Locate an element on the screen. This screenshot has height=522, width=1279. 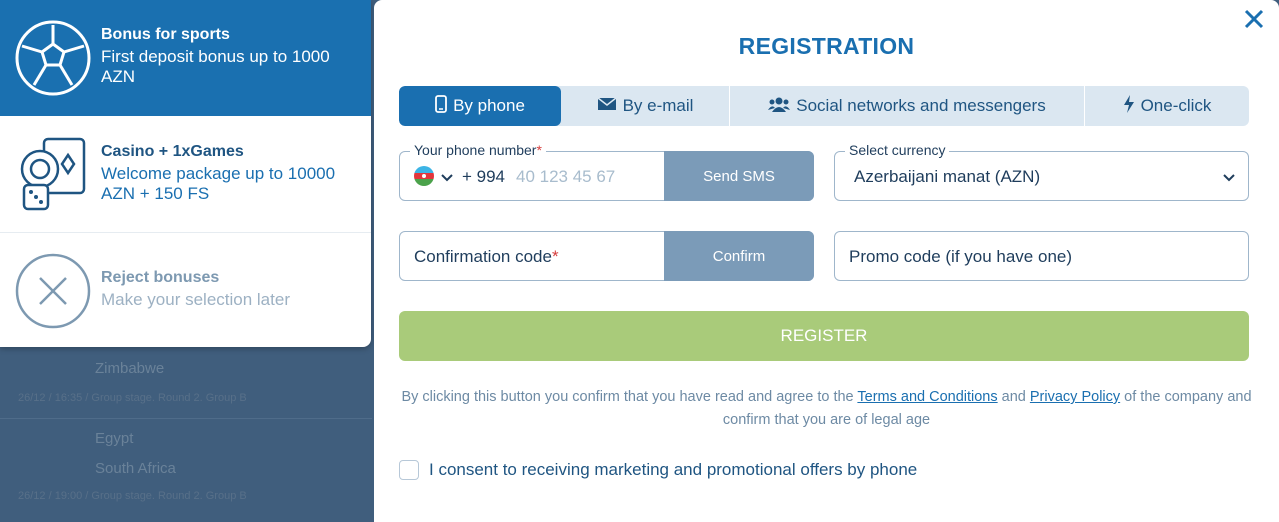
tab-label: By phone is located at coordinates (489, 105).